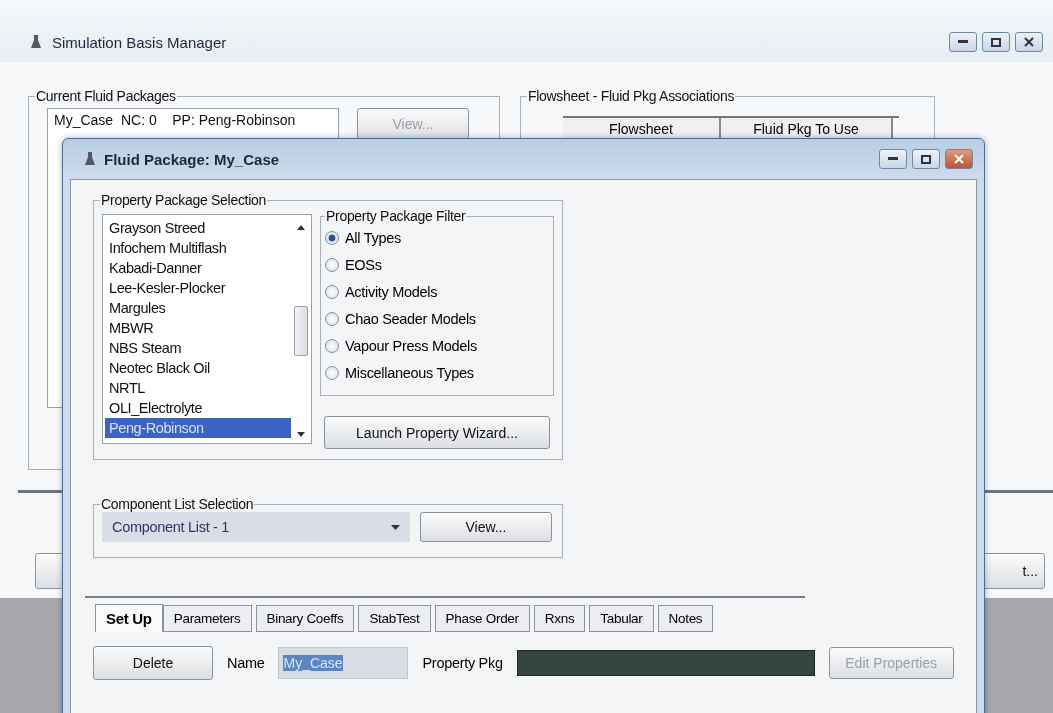  What do you see at coordinates (198, 408) in the screenshot?
I see `package-item: OLI_Electrolyte` at bounding box center [198, 408].